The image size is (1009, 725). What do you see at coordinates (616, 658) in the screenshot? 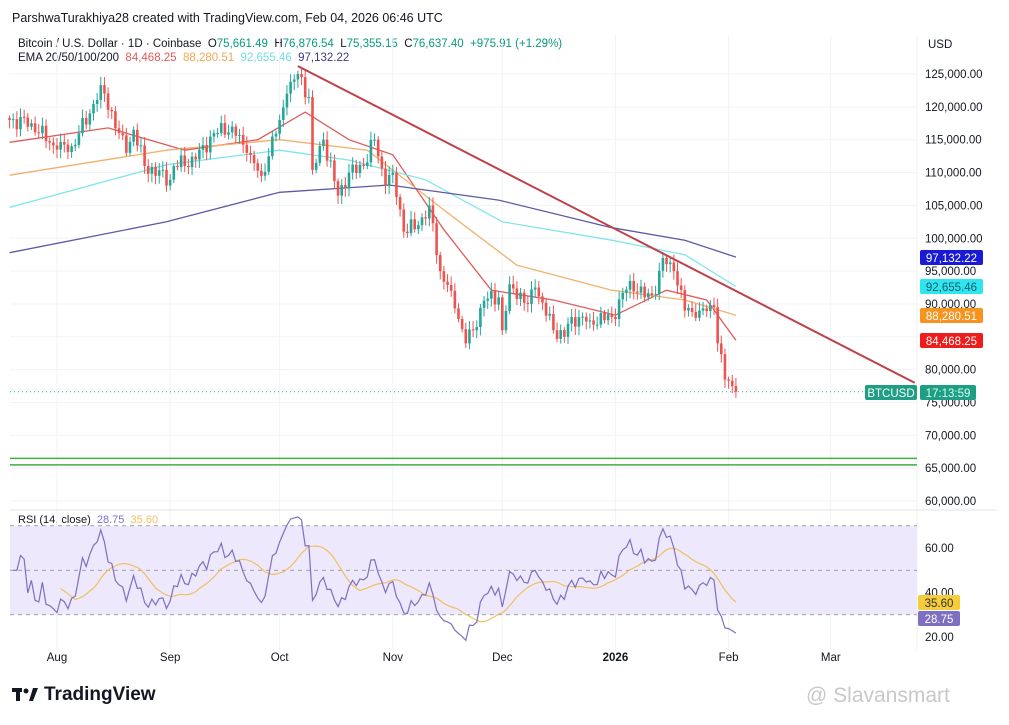
I see `time-label: 2026` at bounding box center [616, 658].